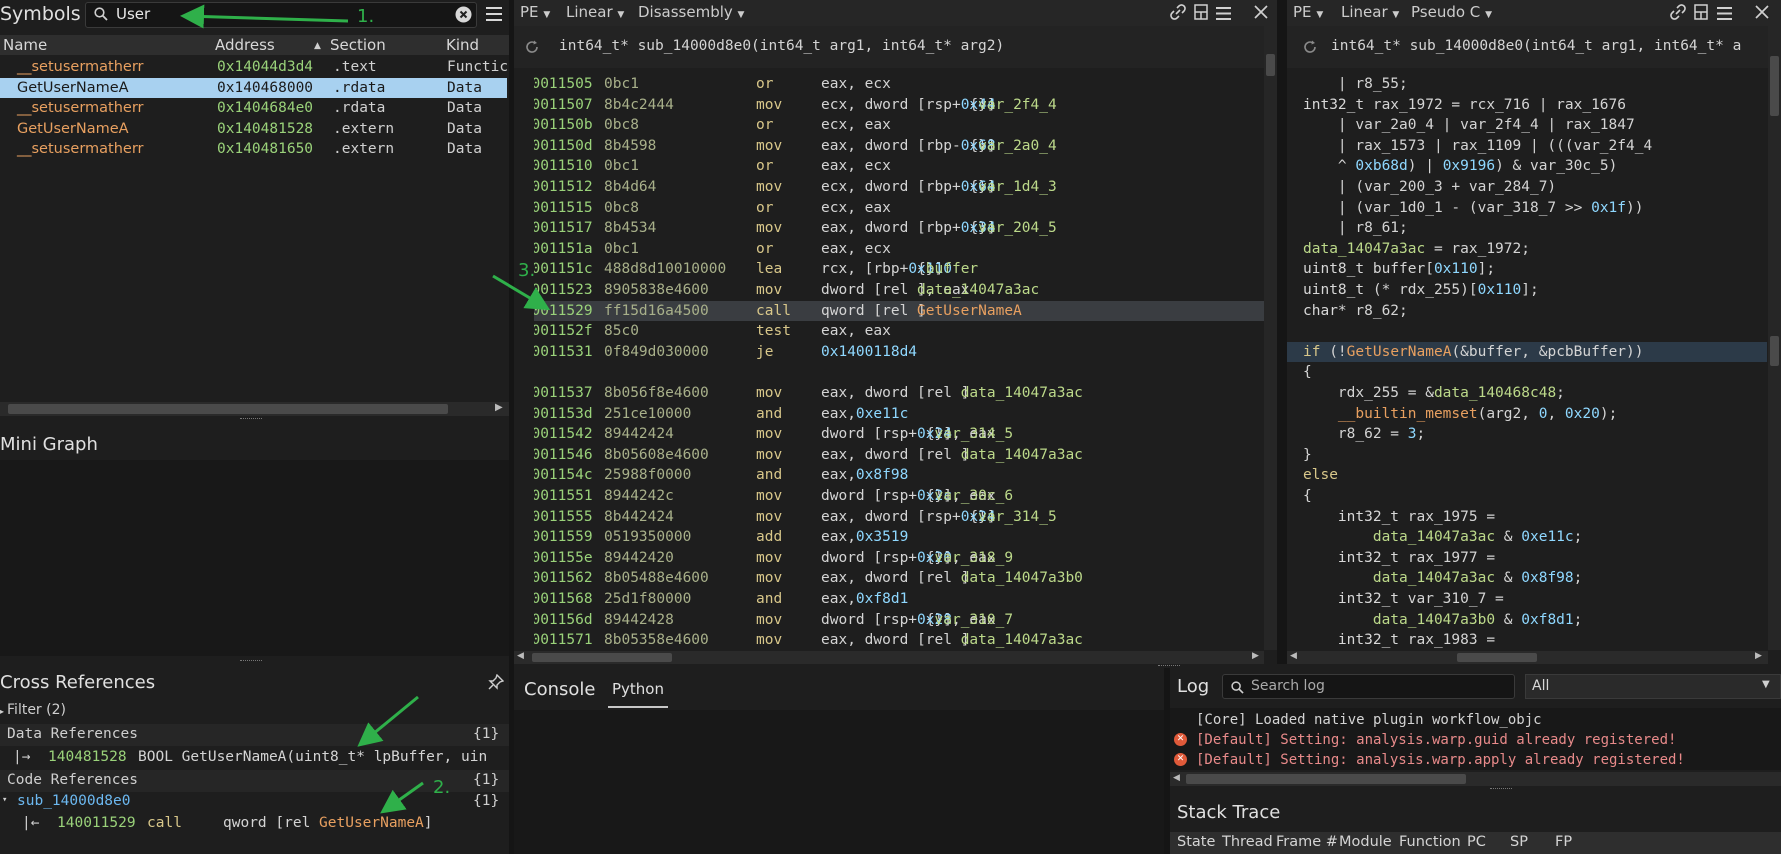 This screenshot has height=854, width=1781. What do you see at coordinates (1527, 146) in the screenshot?
I see `pseudo-c-line: | rax_1573 | rax_1109 | (((var_2f4_4` at bounding box center [1527, 146].